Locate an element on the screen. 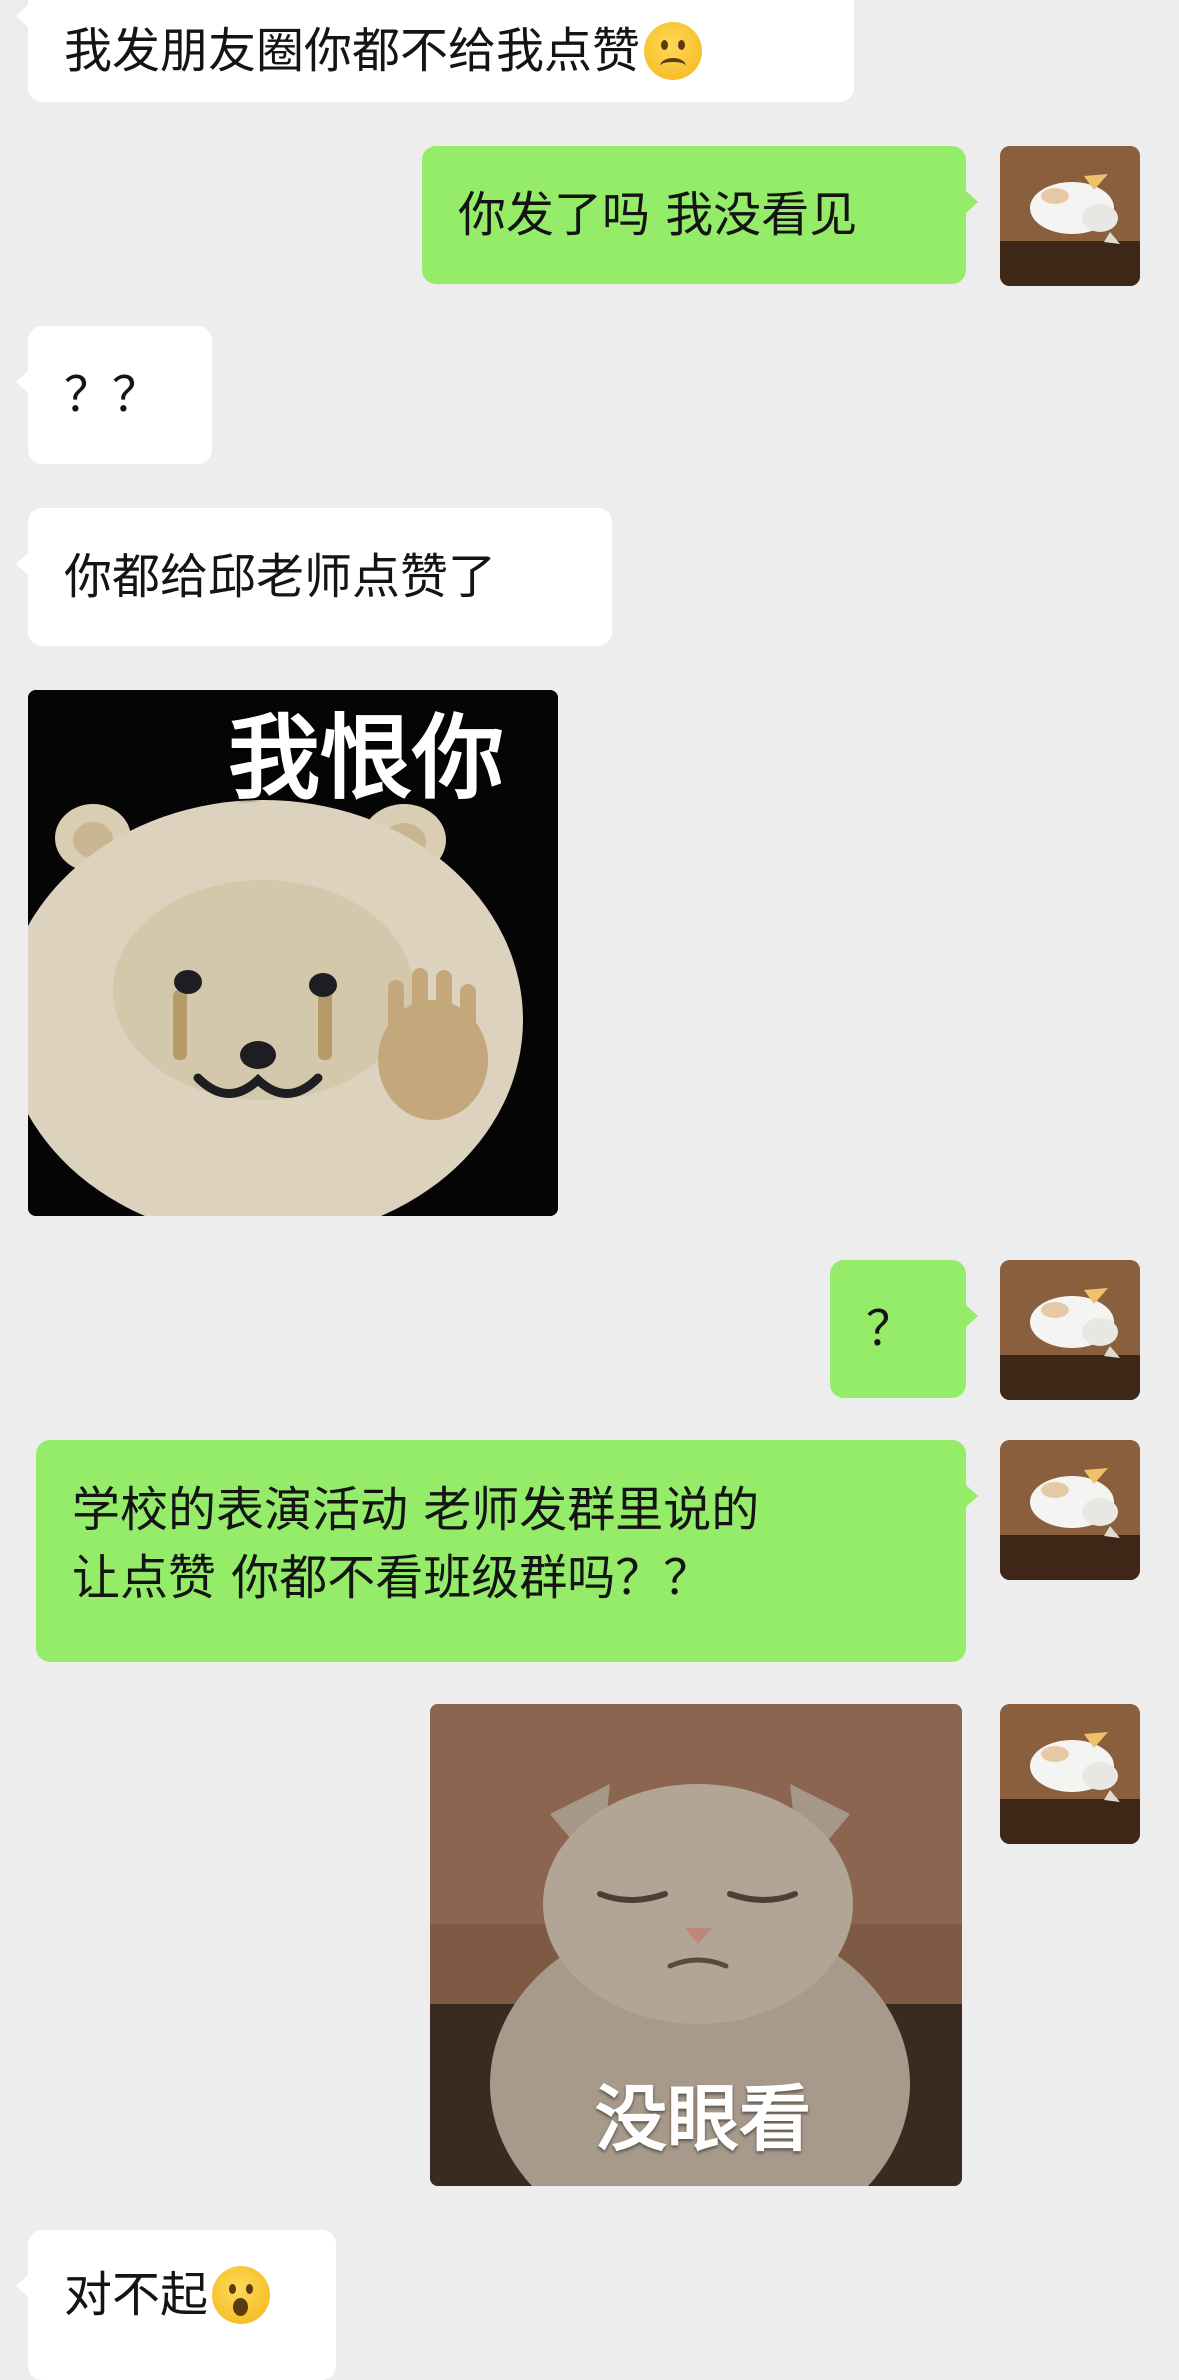 The image size is (1179, 2380). message-text-line: 学校的表演活动 老师发群里说的 is located at coordinates (416, 1510).